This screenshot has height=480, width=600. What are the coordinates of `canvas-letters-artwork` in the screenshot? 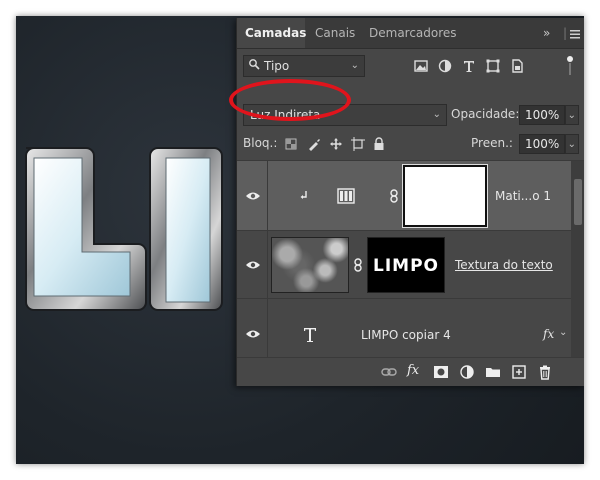 It's located at (124, 229).